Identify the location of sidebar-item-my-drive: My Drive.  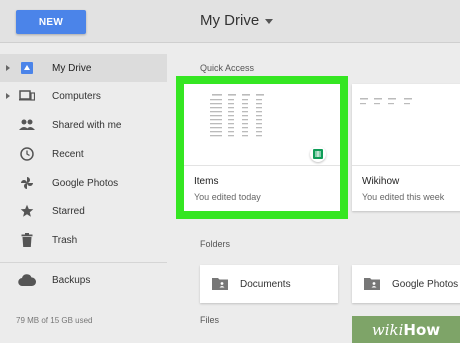
(83, 68).